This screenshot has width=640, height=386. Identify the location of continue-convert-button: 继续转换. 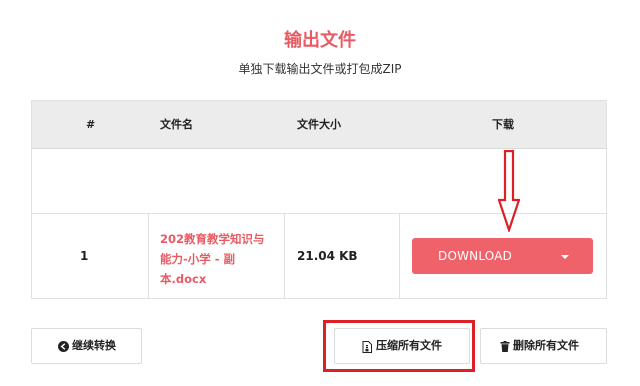
(86, 346).